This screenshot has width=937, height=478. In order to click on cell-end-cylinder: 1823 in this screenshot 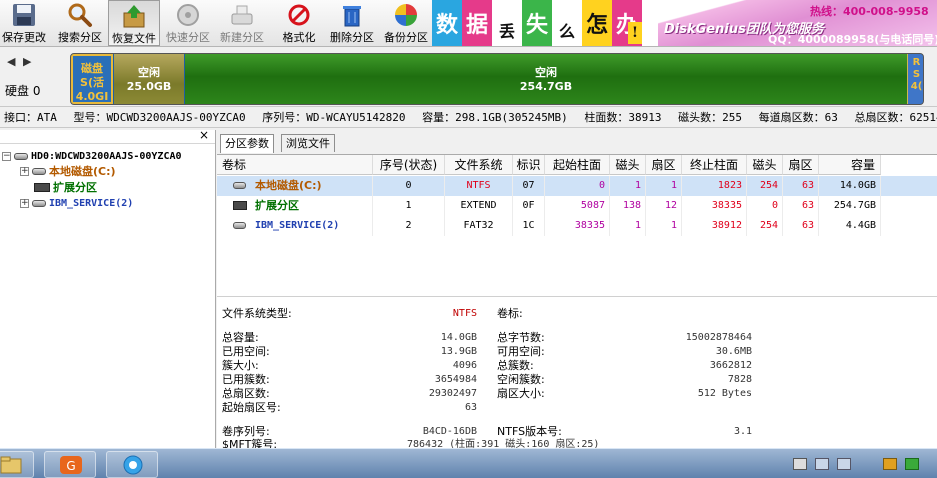, I will do `click(714, 186)`.